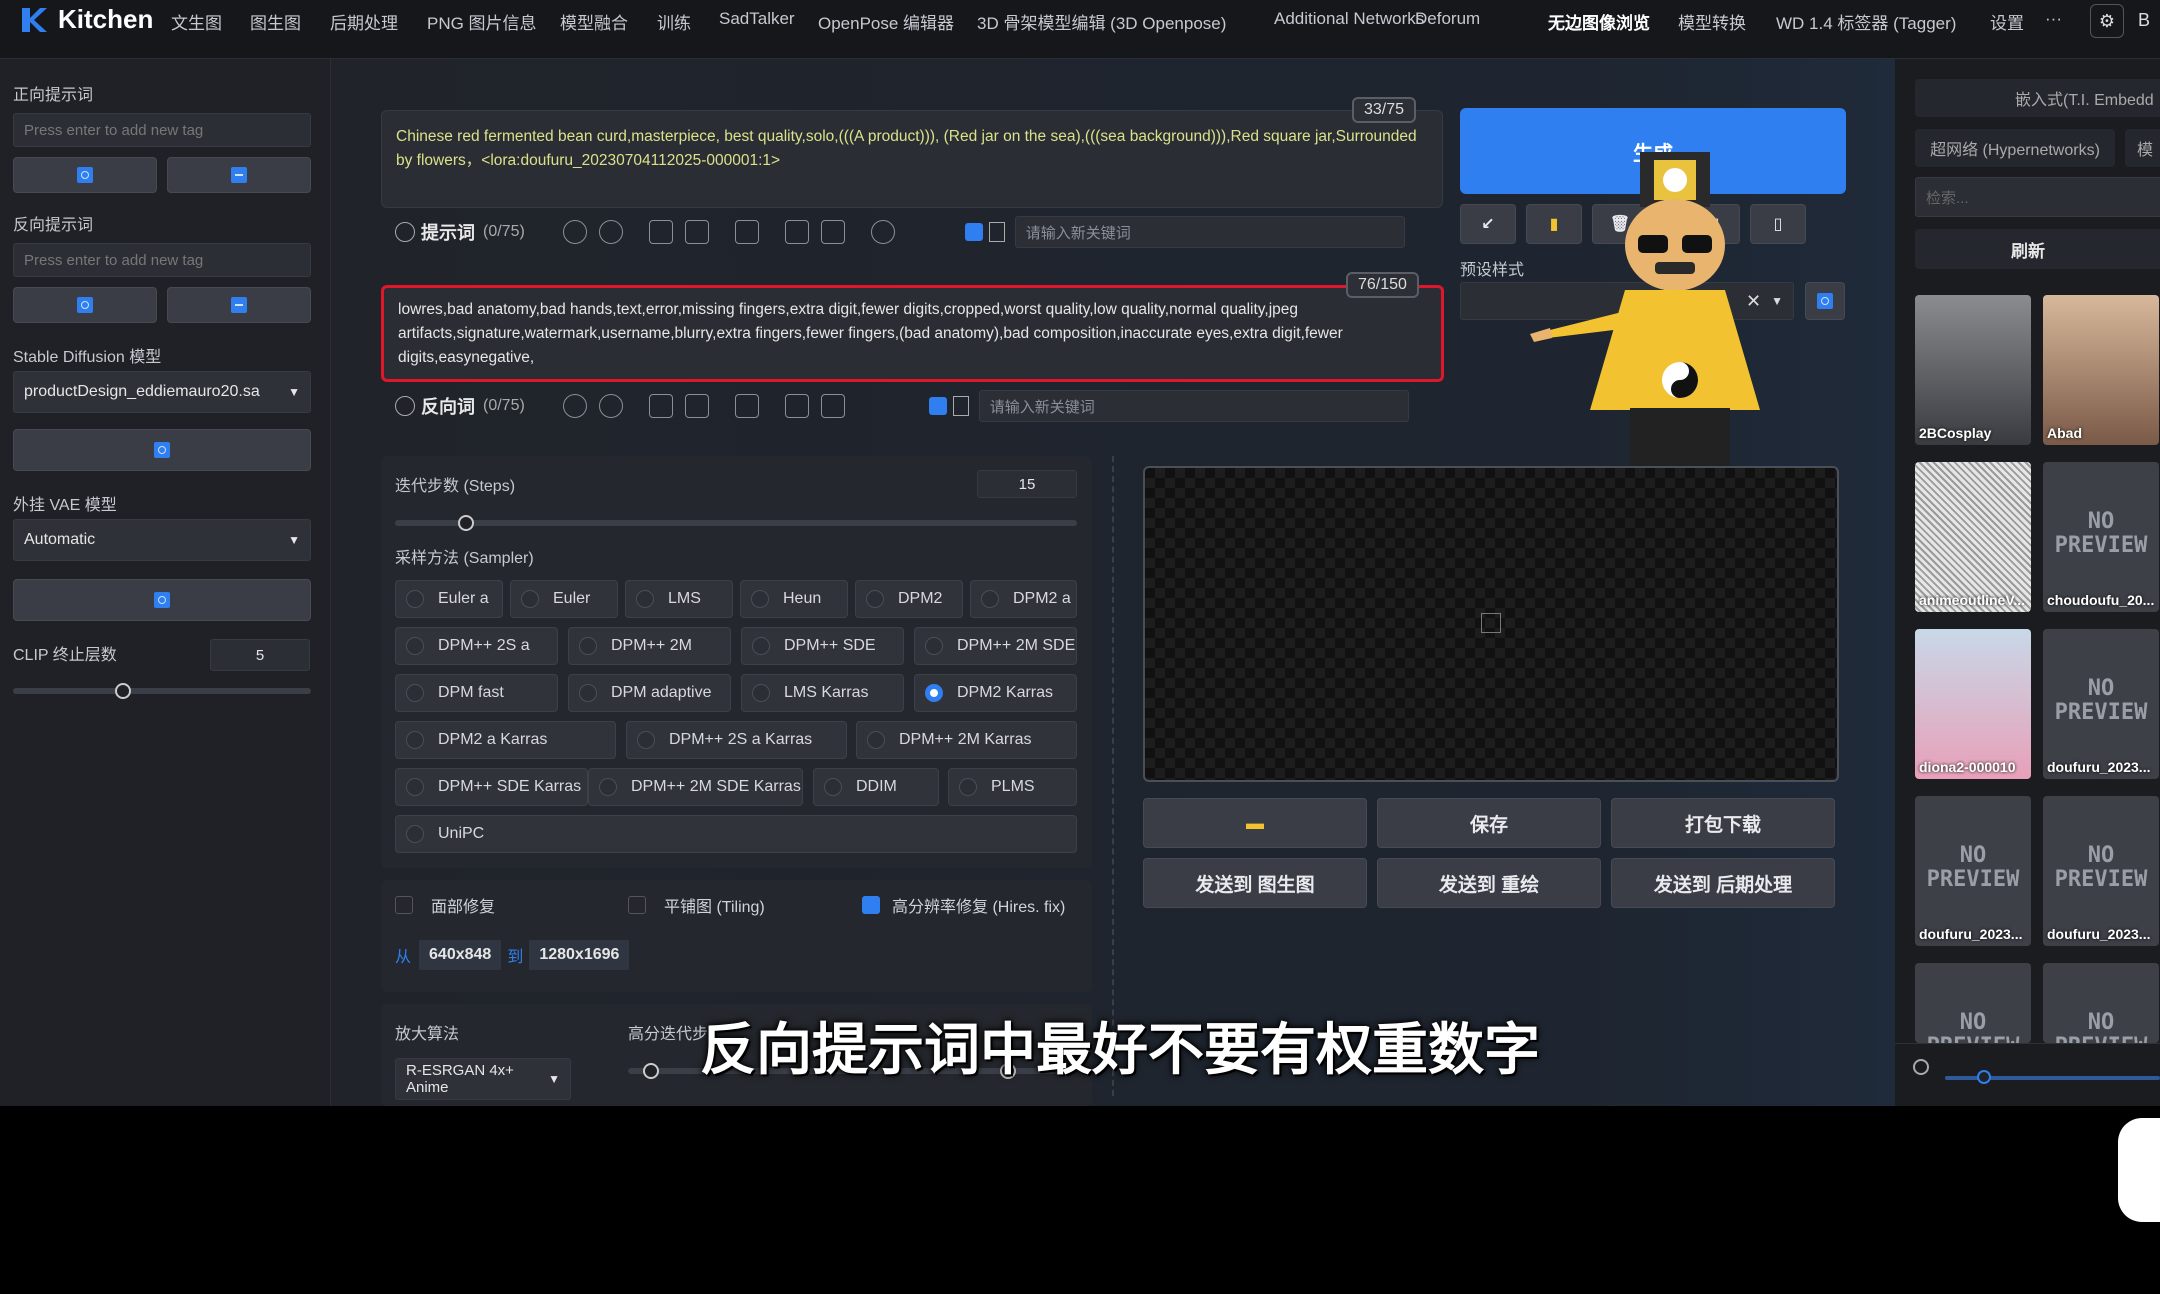  What do you see at coordinates (1488, 224) in the screenshot?
I see `send-back-icon: ↙` at bounding box center [1488, 224].